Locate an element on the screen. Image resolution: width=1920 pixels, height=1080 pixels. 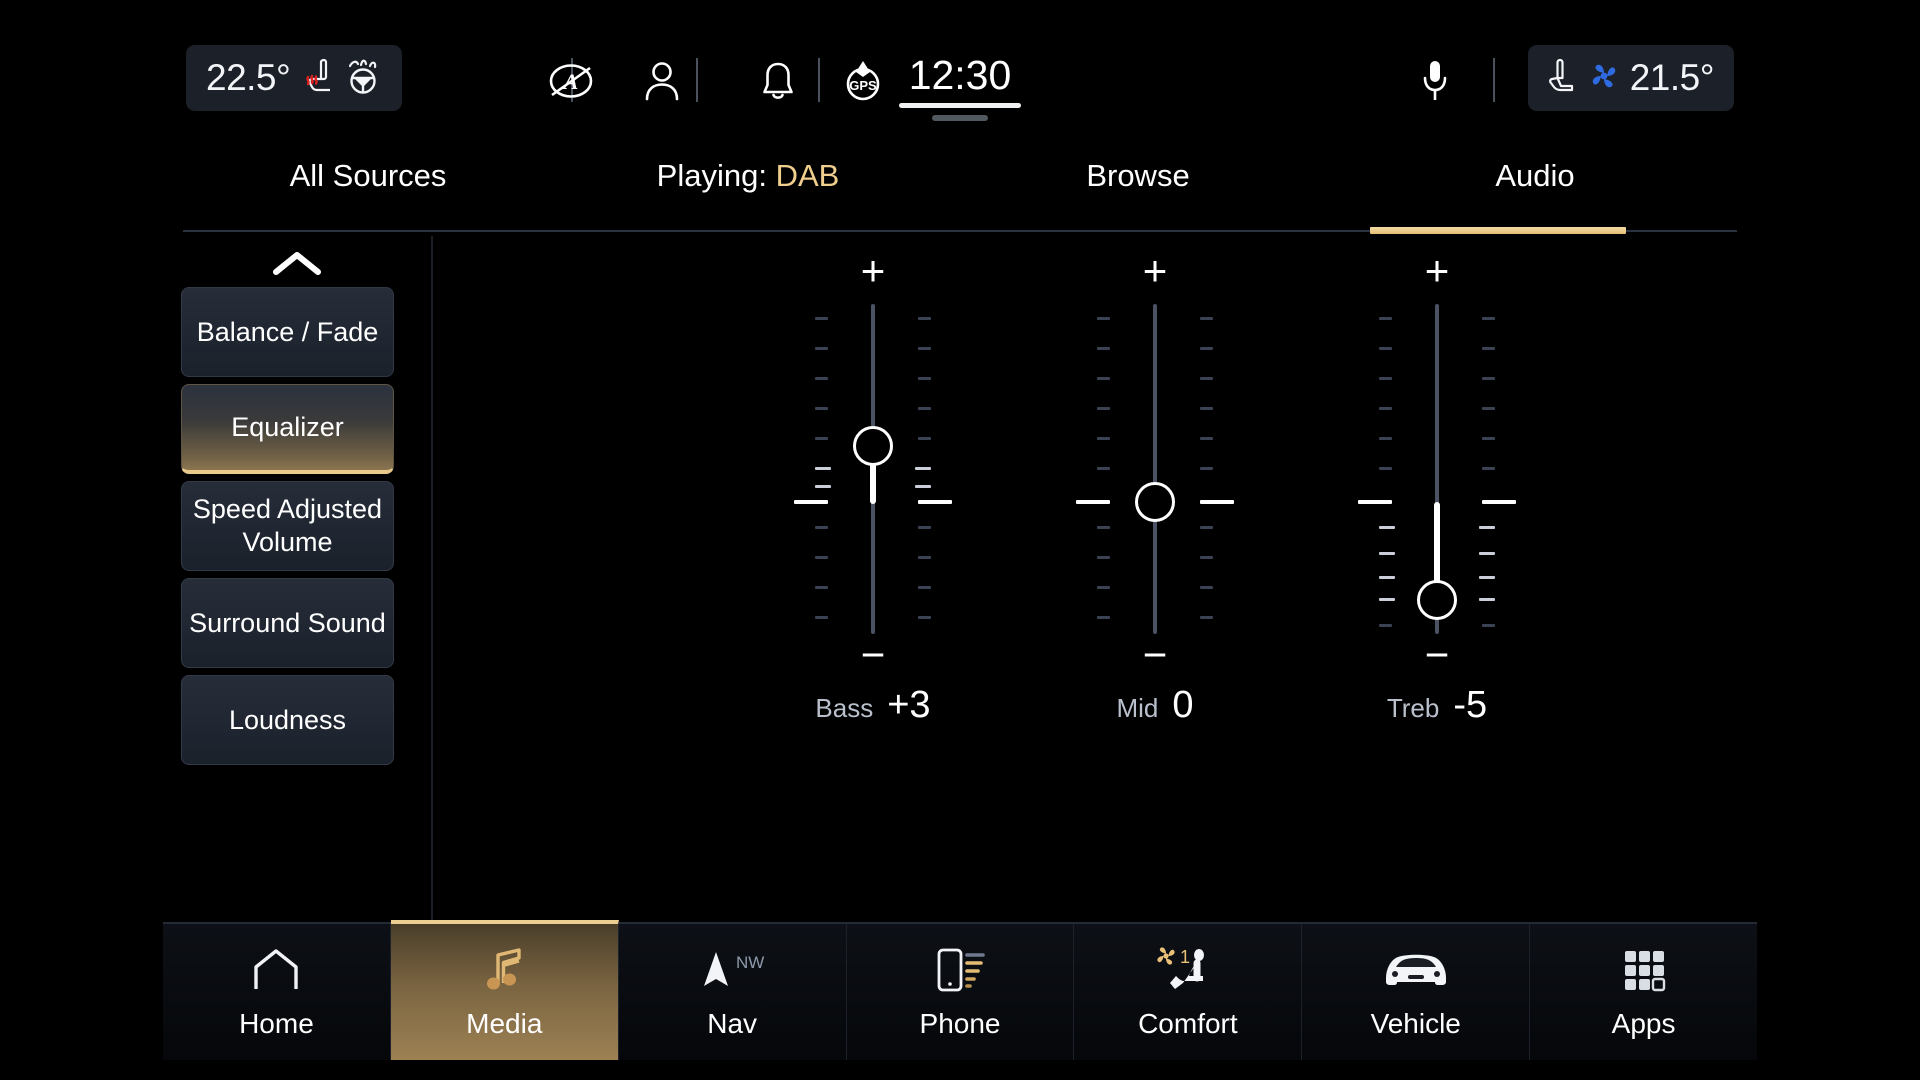
bass-decrease-button: − is located at coordinates (873, 655).